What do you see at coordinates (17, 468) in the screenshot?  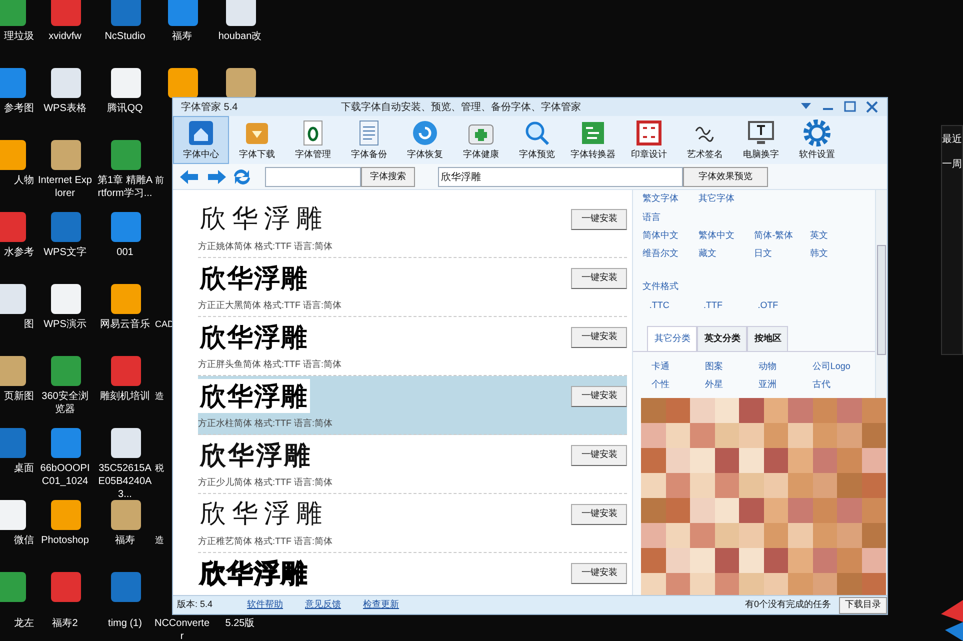 I see `desktop-icon-label: 桌面` at bounding box center [17, 468].